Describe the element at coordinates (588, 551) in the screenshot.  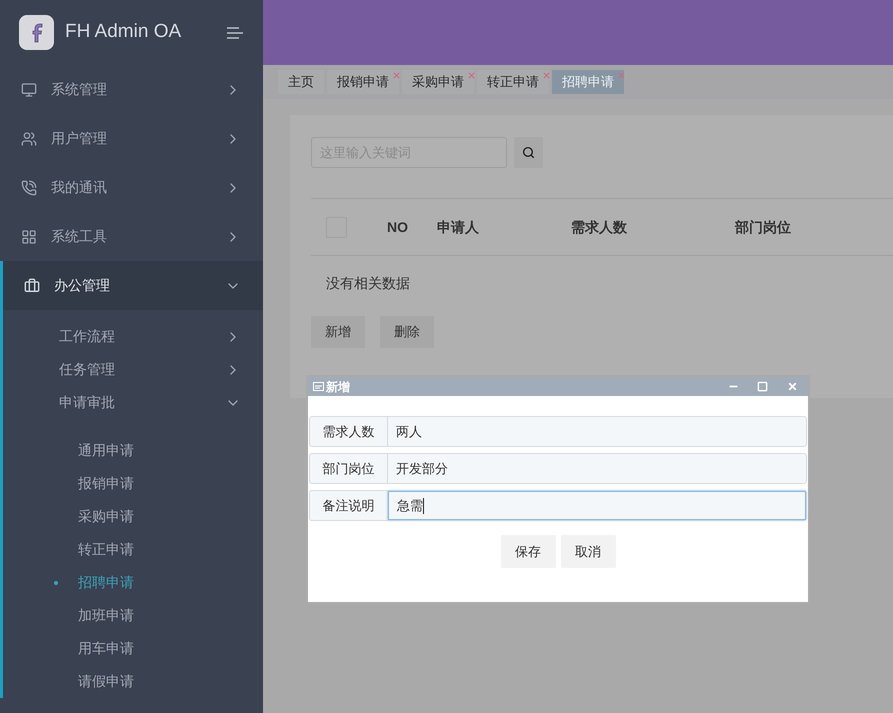
I see `dialog-button: 取消` at that location.